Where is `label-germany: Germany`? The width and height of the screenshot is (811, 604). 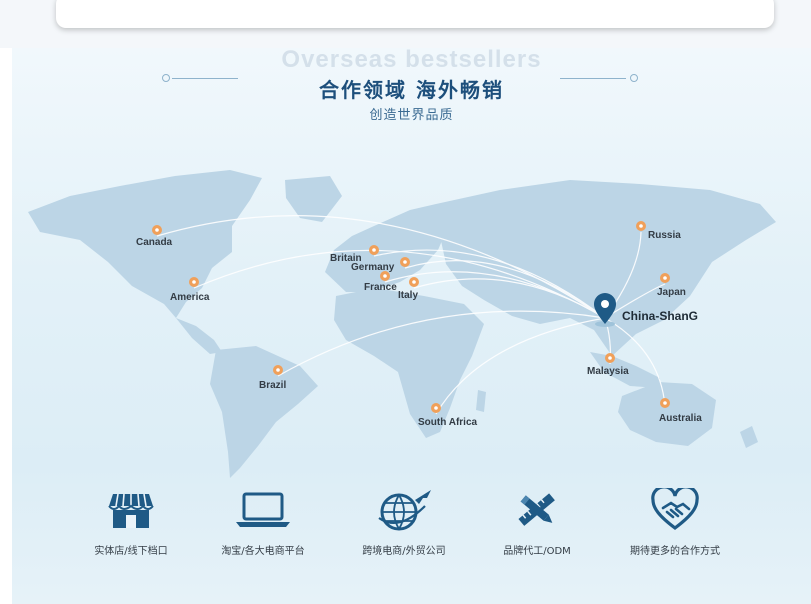 label-germany: Germany is located at coordinates (373, 267).